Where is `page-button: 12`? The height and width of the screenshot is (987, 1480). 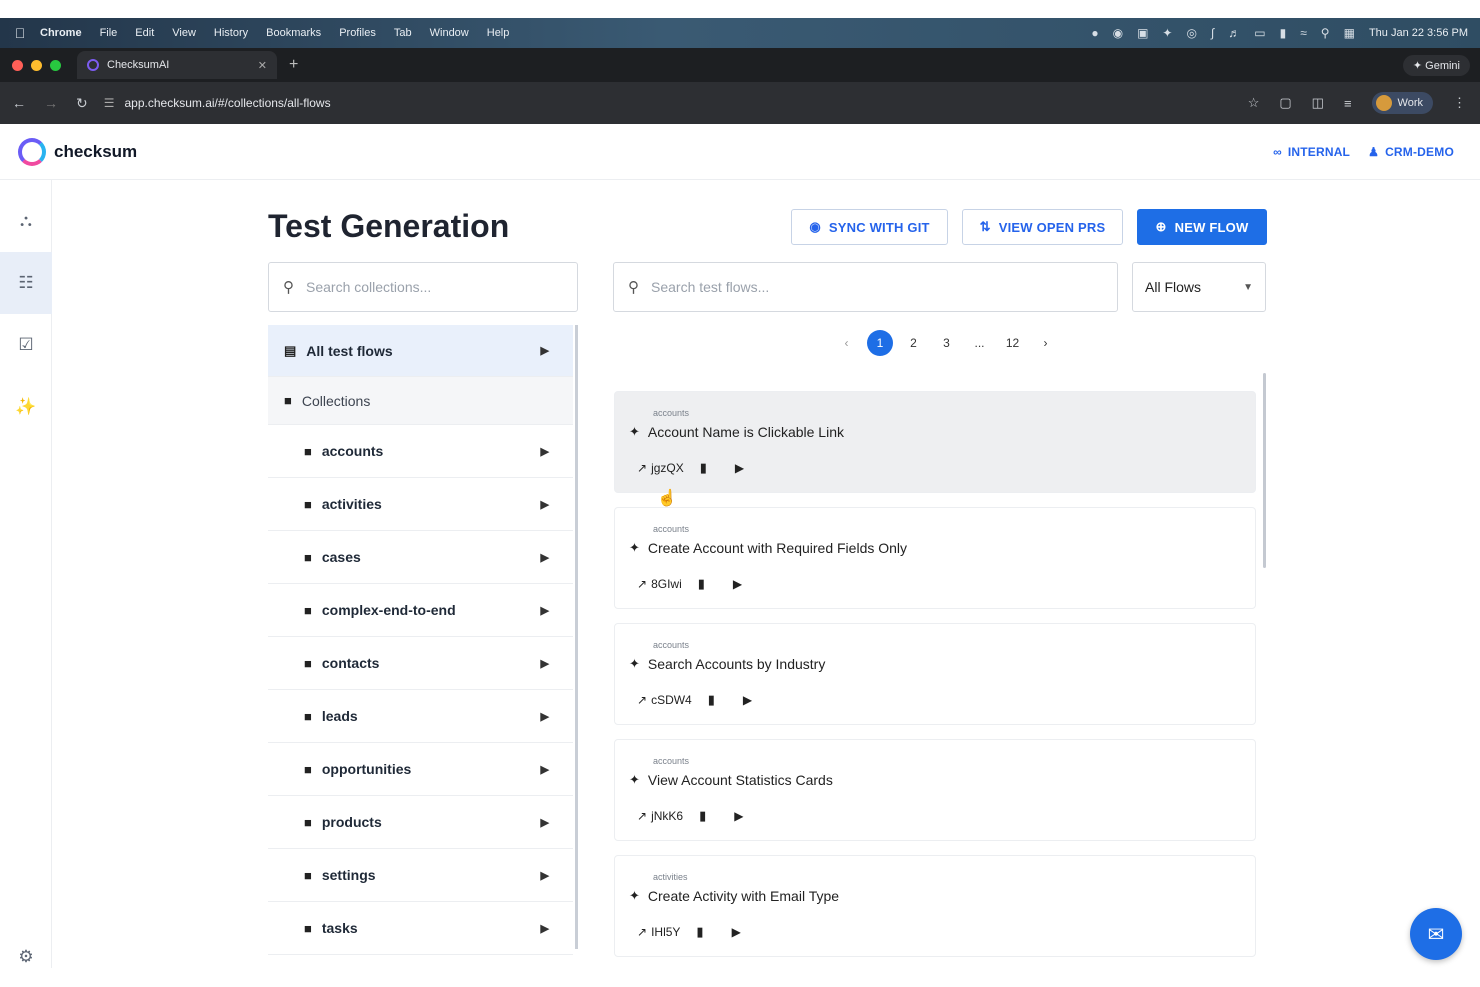 page-button: 12 is located at coordinates (1012, 343).